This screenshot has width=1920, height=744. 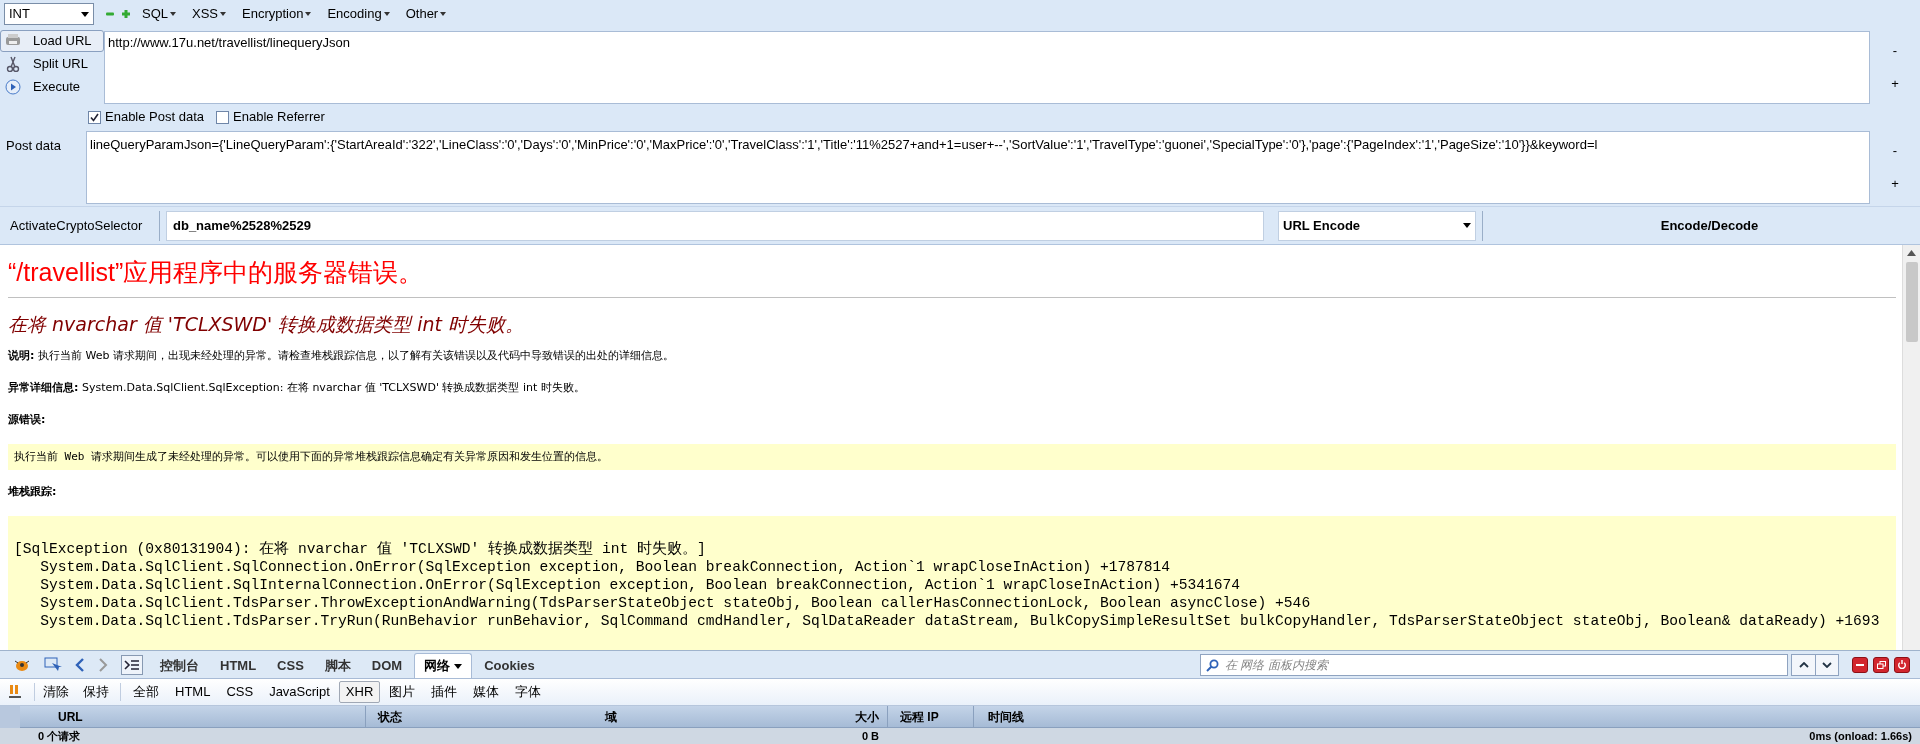 What do you see at coordinates (1803, 664) in the screenshot?
I see `up-chevron-icon` at bounding box center [1803, 664].